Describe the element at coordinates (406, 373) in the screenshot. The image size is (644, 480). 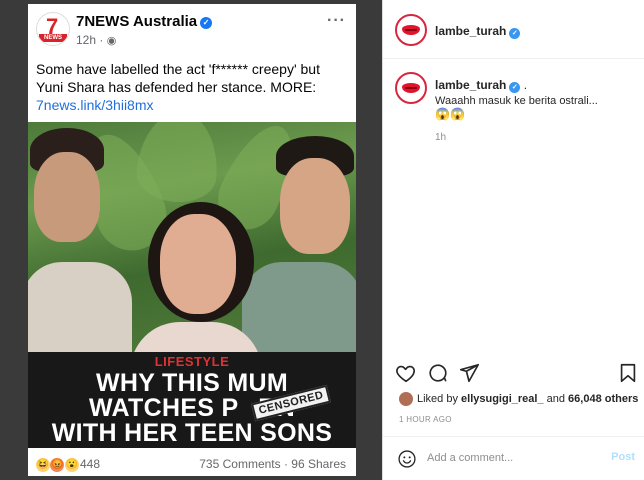
I see `heart-icon` at that location.